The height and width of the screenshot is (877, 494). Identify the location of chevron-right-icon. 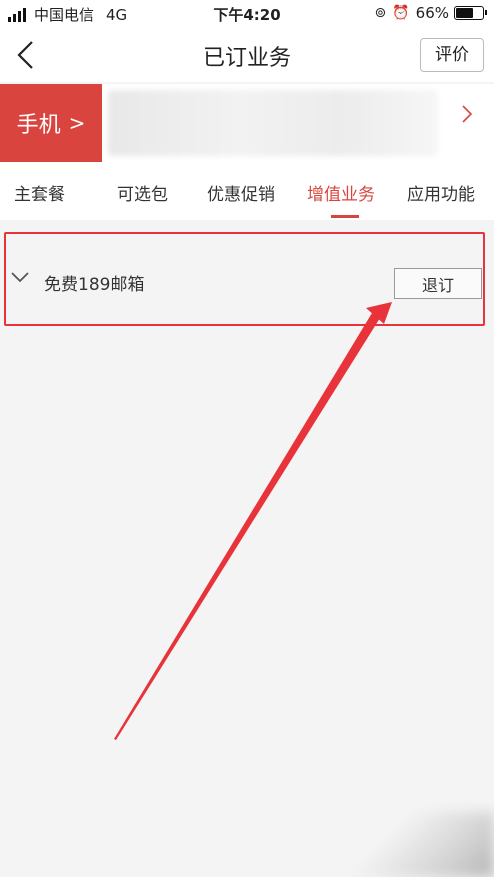
(467, 114).